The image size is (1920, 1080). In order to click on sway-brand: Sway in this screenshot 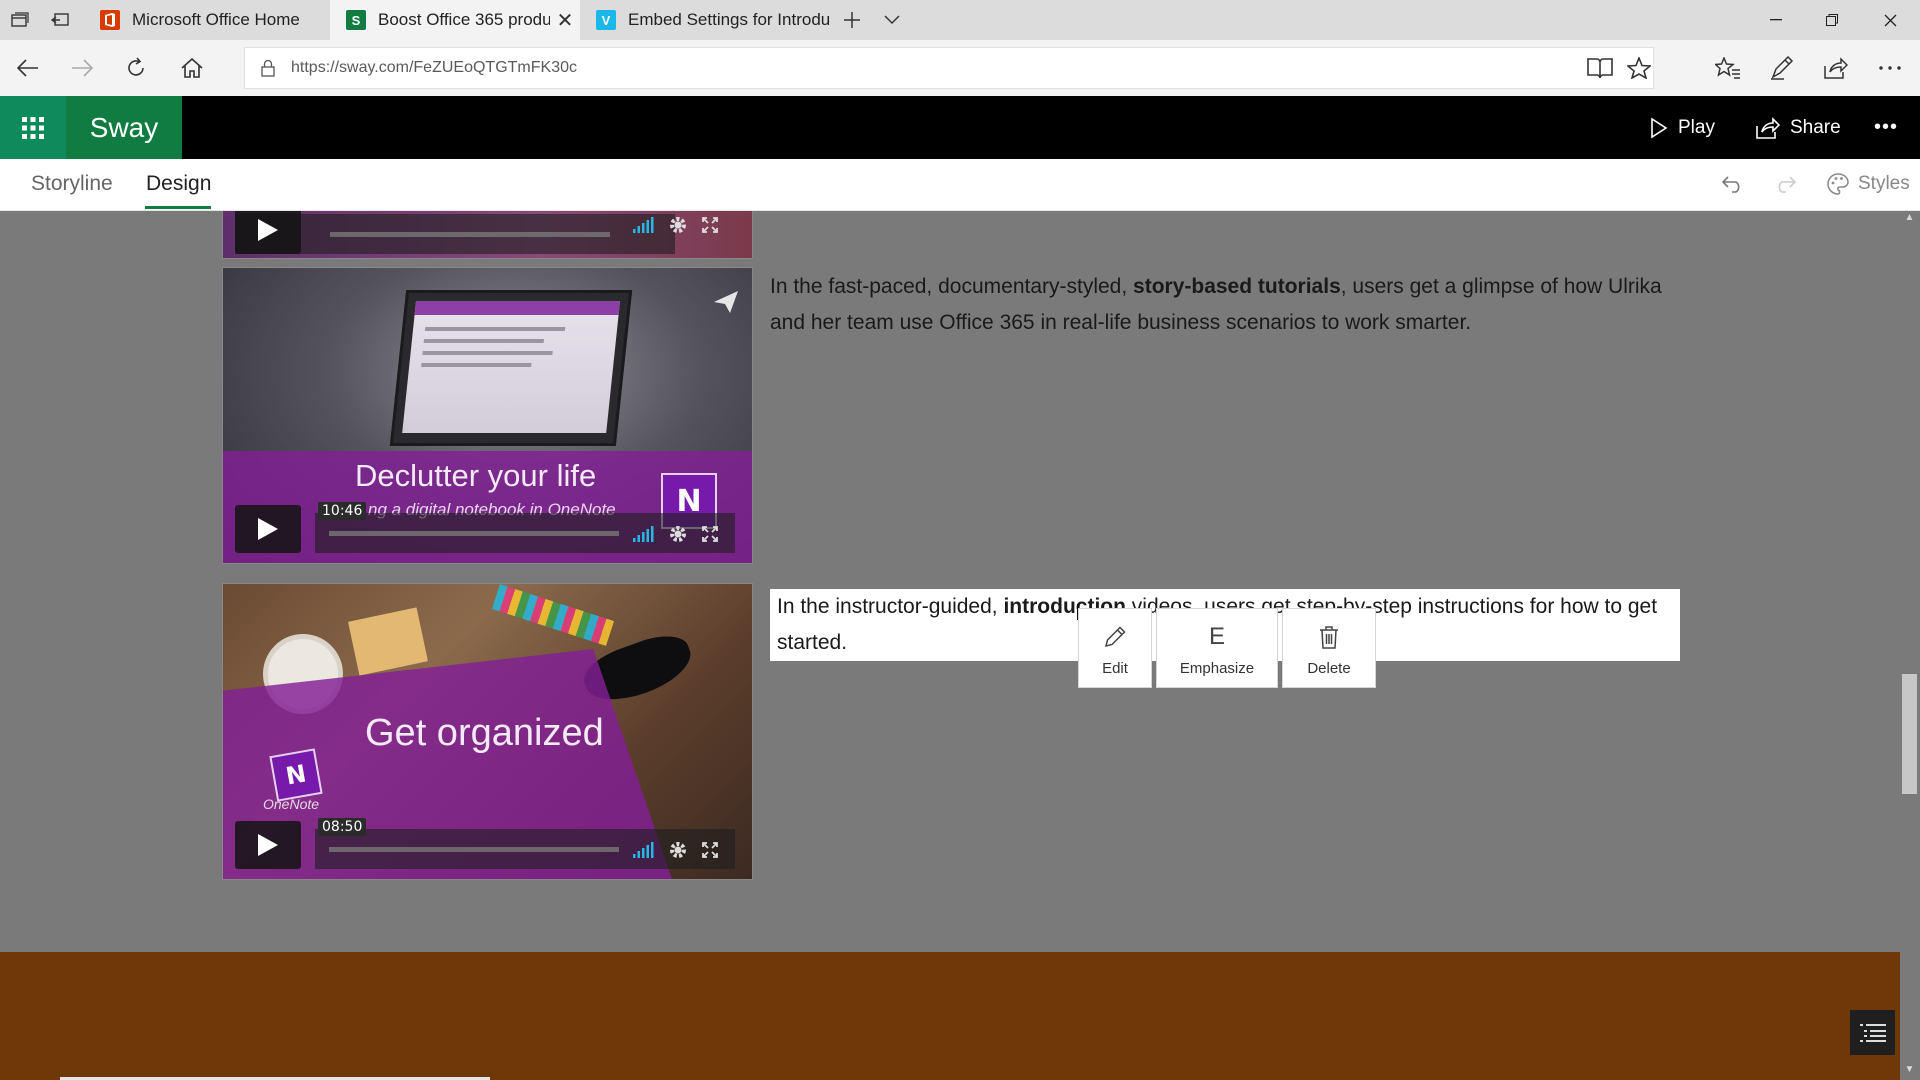, I will do `click(124, 127)`.